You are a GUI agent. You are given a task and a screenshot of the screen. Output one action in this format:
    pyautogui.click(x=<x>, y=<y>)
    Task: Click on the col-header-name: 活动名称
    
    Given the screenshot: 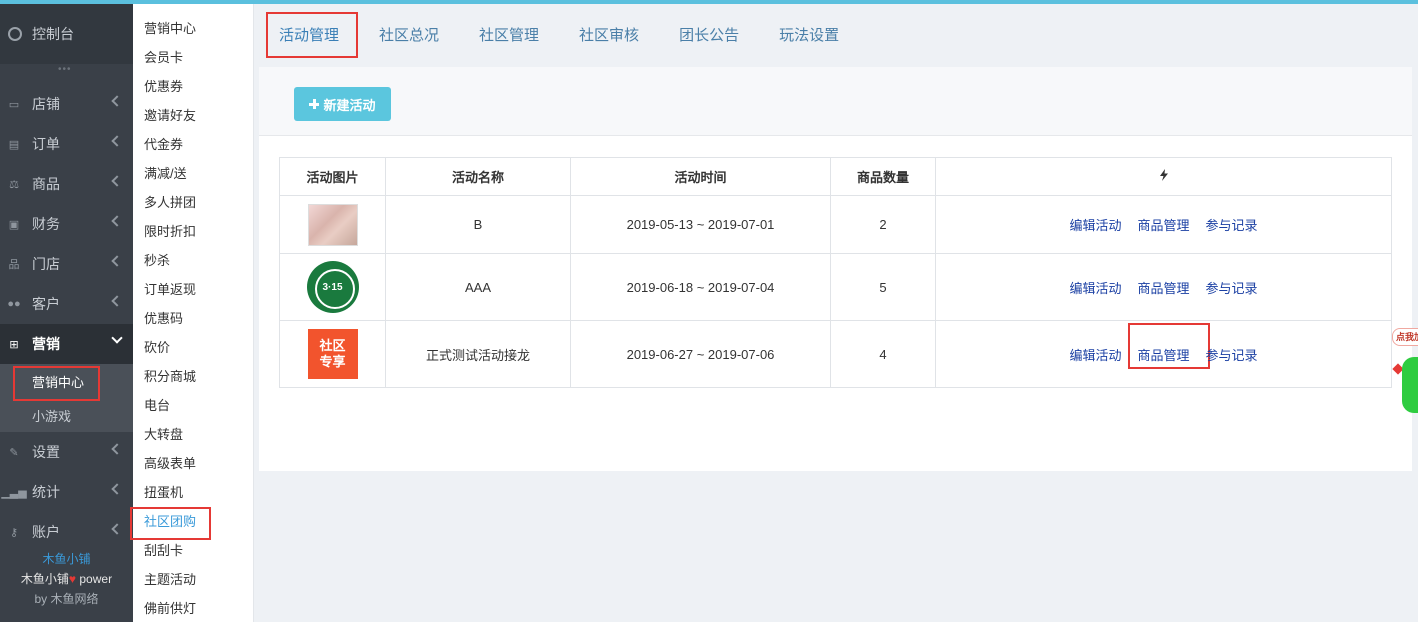 What is the action you would take?
    pyautogui.click(x=478, y=176)
    